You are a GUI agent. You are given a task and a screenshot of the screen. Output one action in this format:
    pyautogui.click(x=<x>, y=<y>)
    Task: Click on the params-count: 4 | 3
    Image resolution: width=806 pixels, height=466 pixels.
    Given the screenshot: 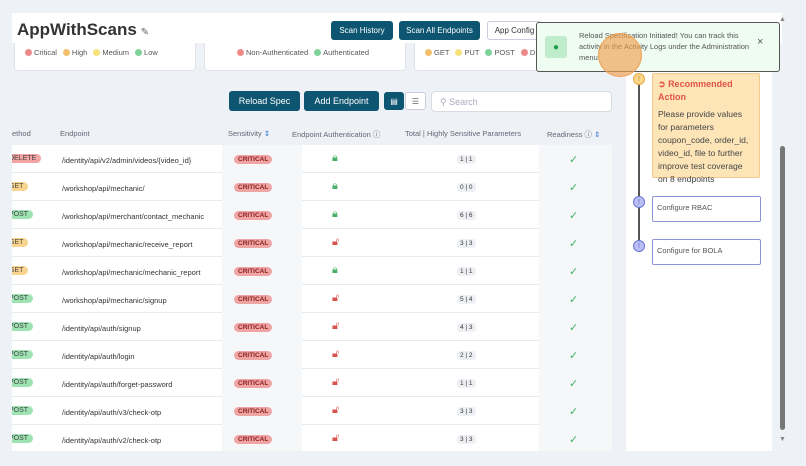 What is the action you would take?
    pyautogui.click(x=466, y=327)
    